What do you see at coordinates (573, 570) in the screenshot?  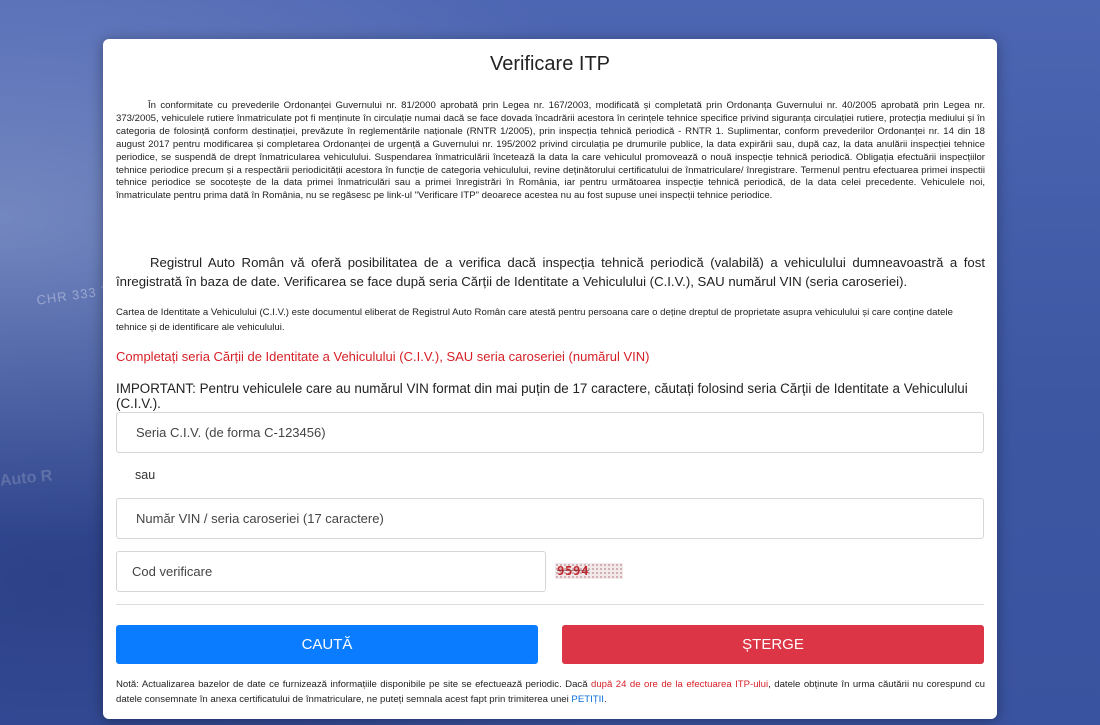 I see `captcha-code: 9594` at bounding box center [573, 570].